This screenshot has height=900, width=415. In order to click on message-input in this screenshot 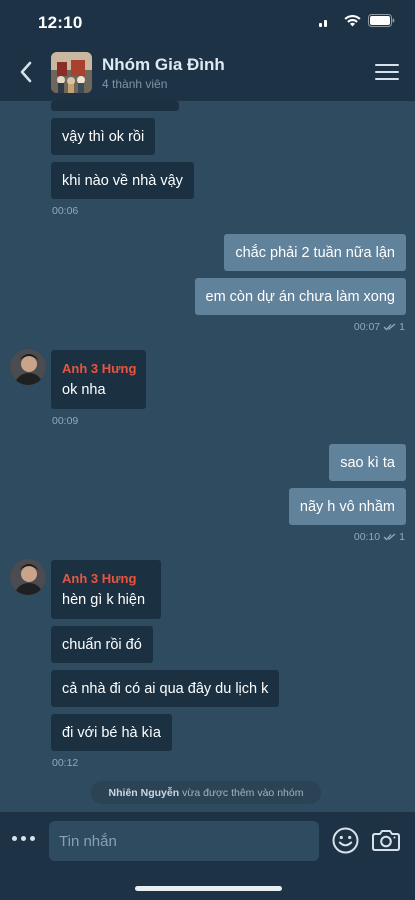, I will do `click(184, 841)`.